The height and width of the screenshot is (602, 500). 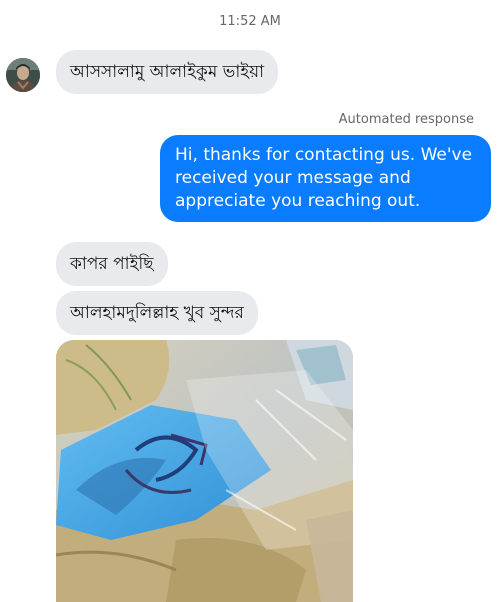 I want to click on message-timestamp: 11:52 AM, so click(x=250, y=21).